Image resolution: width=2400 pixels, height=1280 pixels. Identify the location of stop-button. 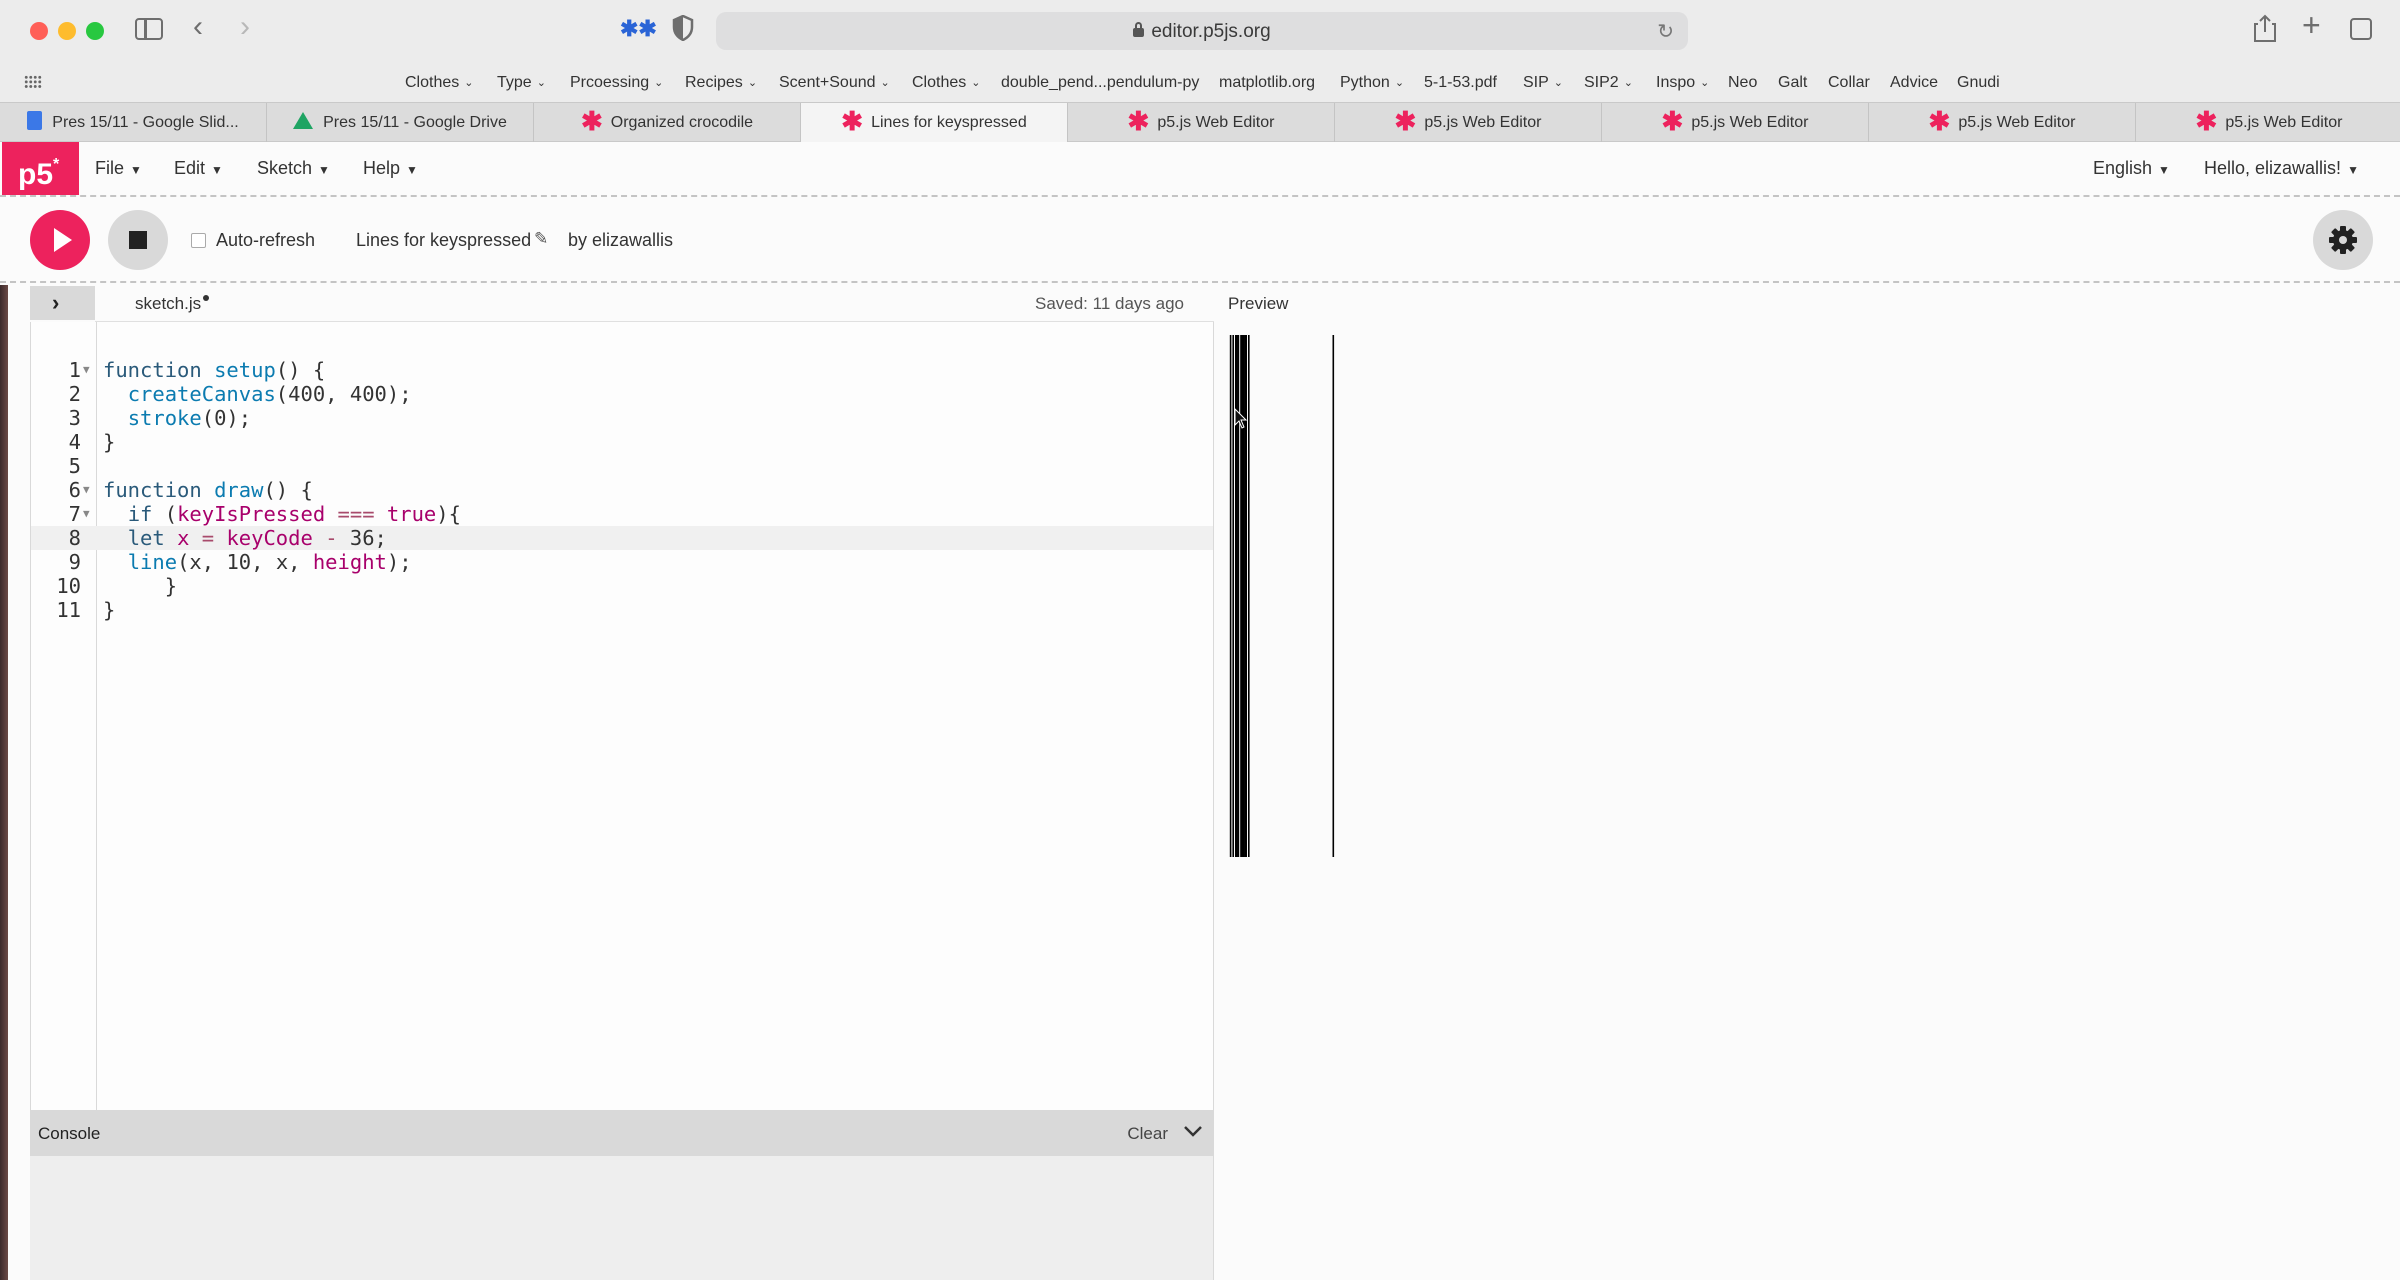
(138, 240).